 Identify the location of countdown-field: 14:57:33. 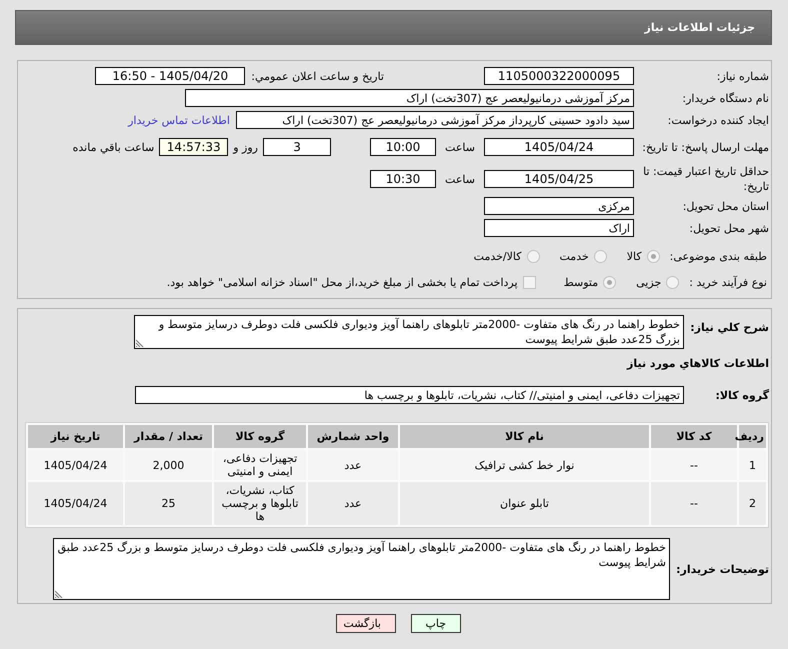
(193, 147).